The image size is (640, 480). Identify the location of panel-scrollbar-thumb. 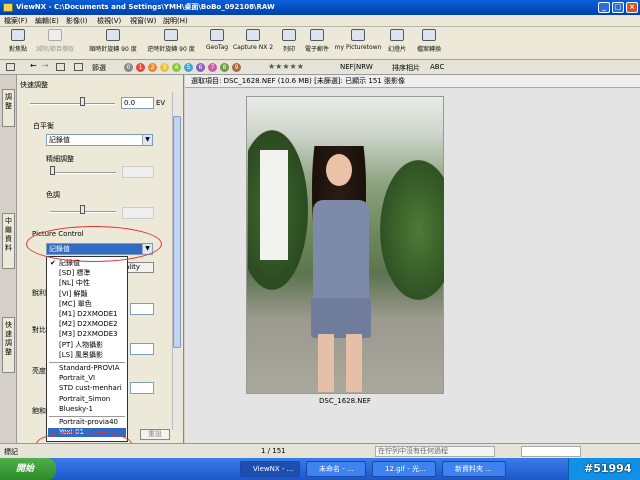
(177, 232).